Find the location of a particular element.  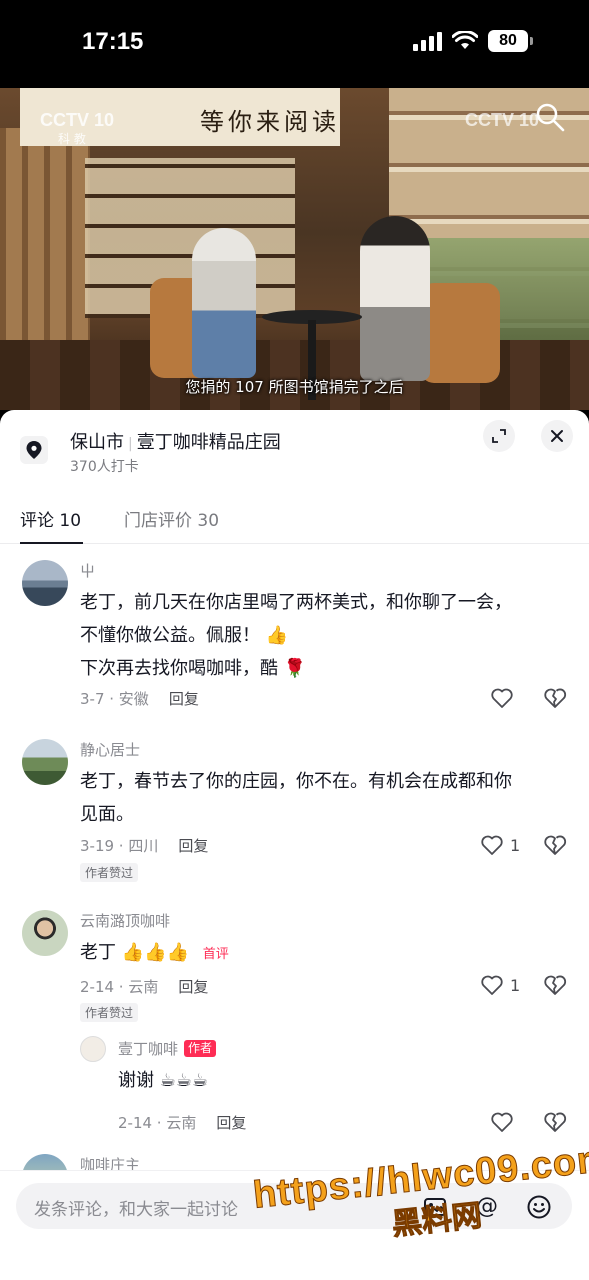

comment-meta: 3-19 · 四川 回复 is located at coordinates (144, 845).